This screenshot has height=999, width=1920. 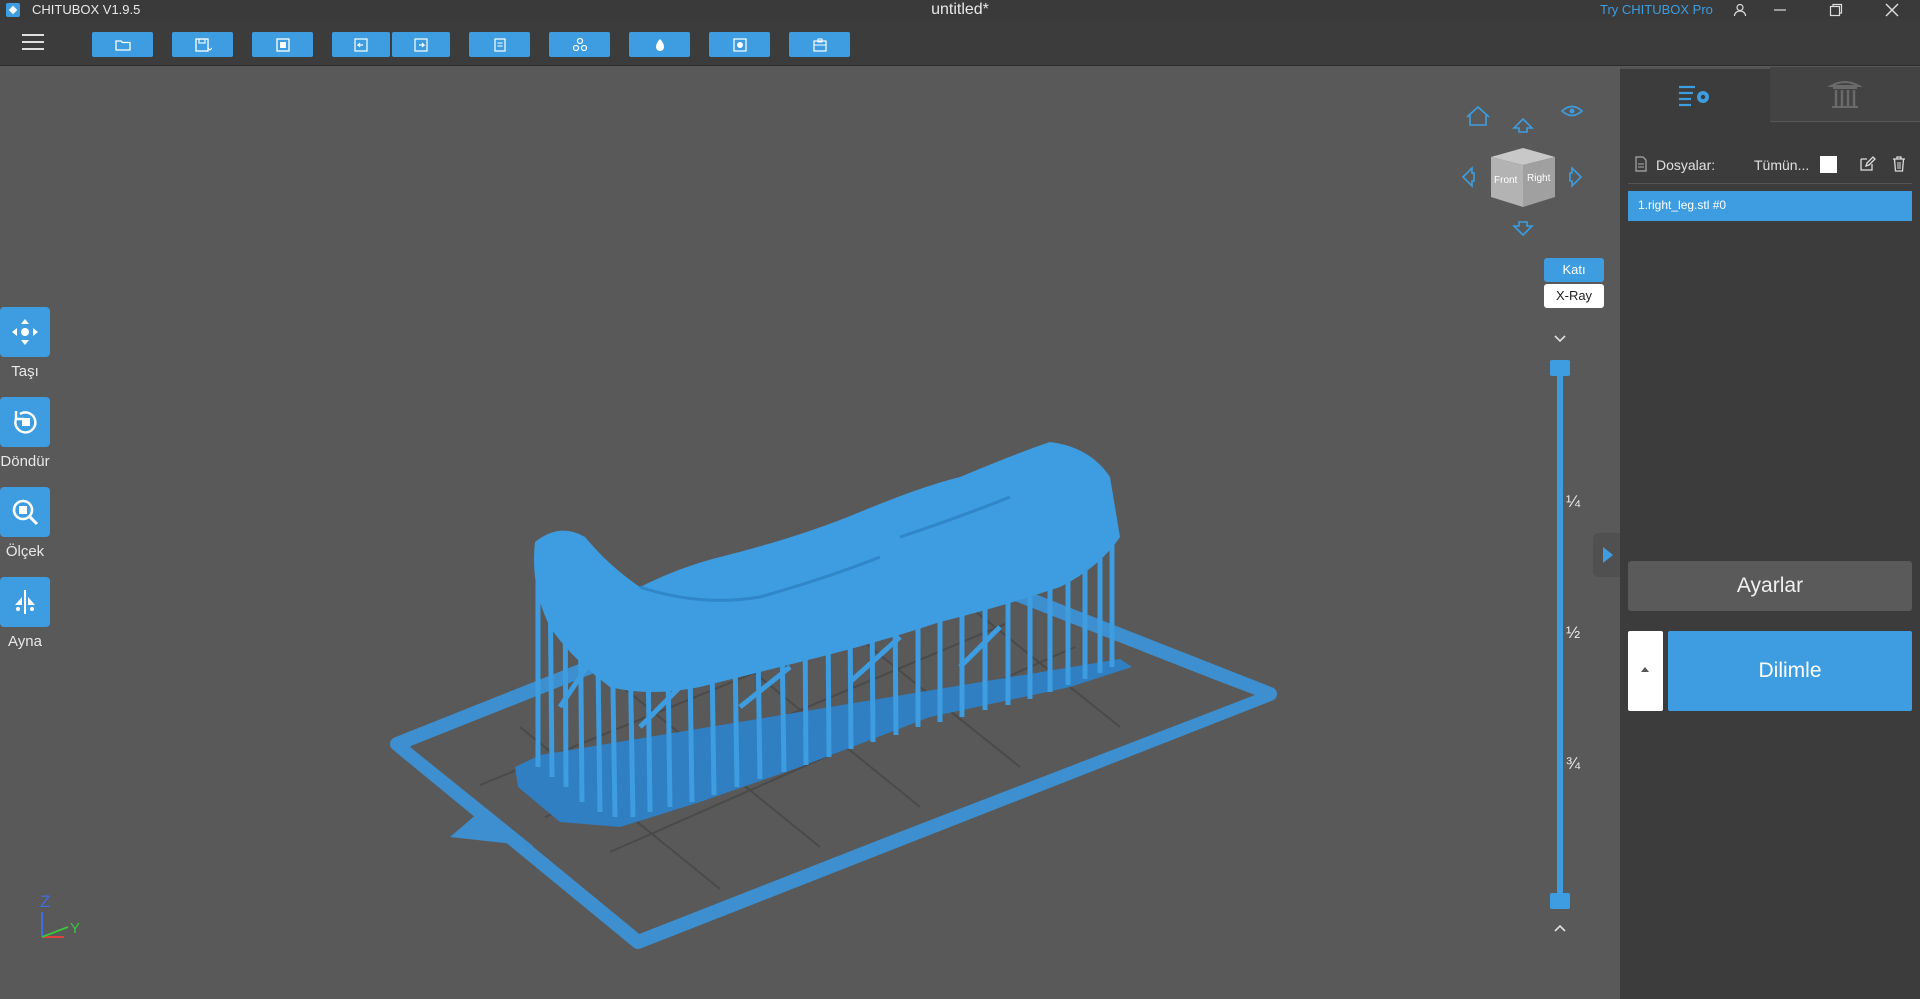 What do you see at coordinates (1899, 164) in the screenshot?
I see `trash-icon` at bounding box center [1899, 164].